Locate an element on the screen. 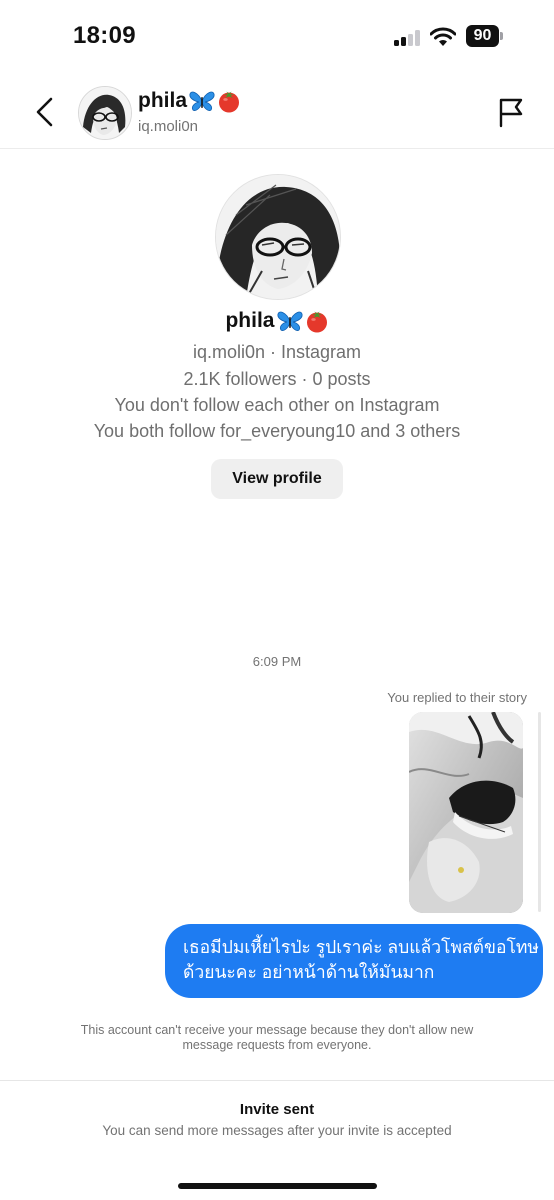 The width and height of the screenshot is (554, 1200). invite-title: Invite sent is located at coordinates (277, 1109).